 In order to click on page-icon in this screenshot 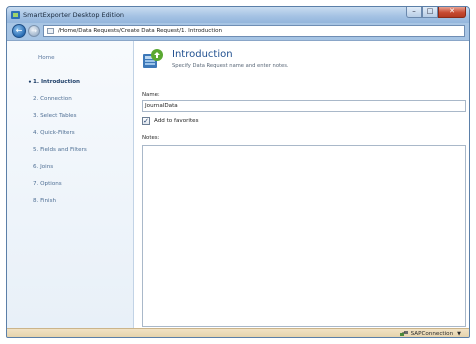, I will do `click(50, 31)`.